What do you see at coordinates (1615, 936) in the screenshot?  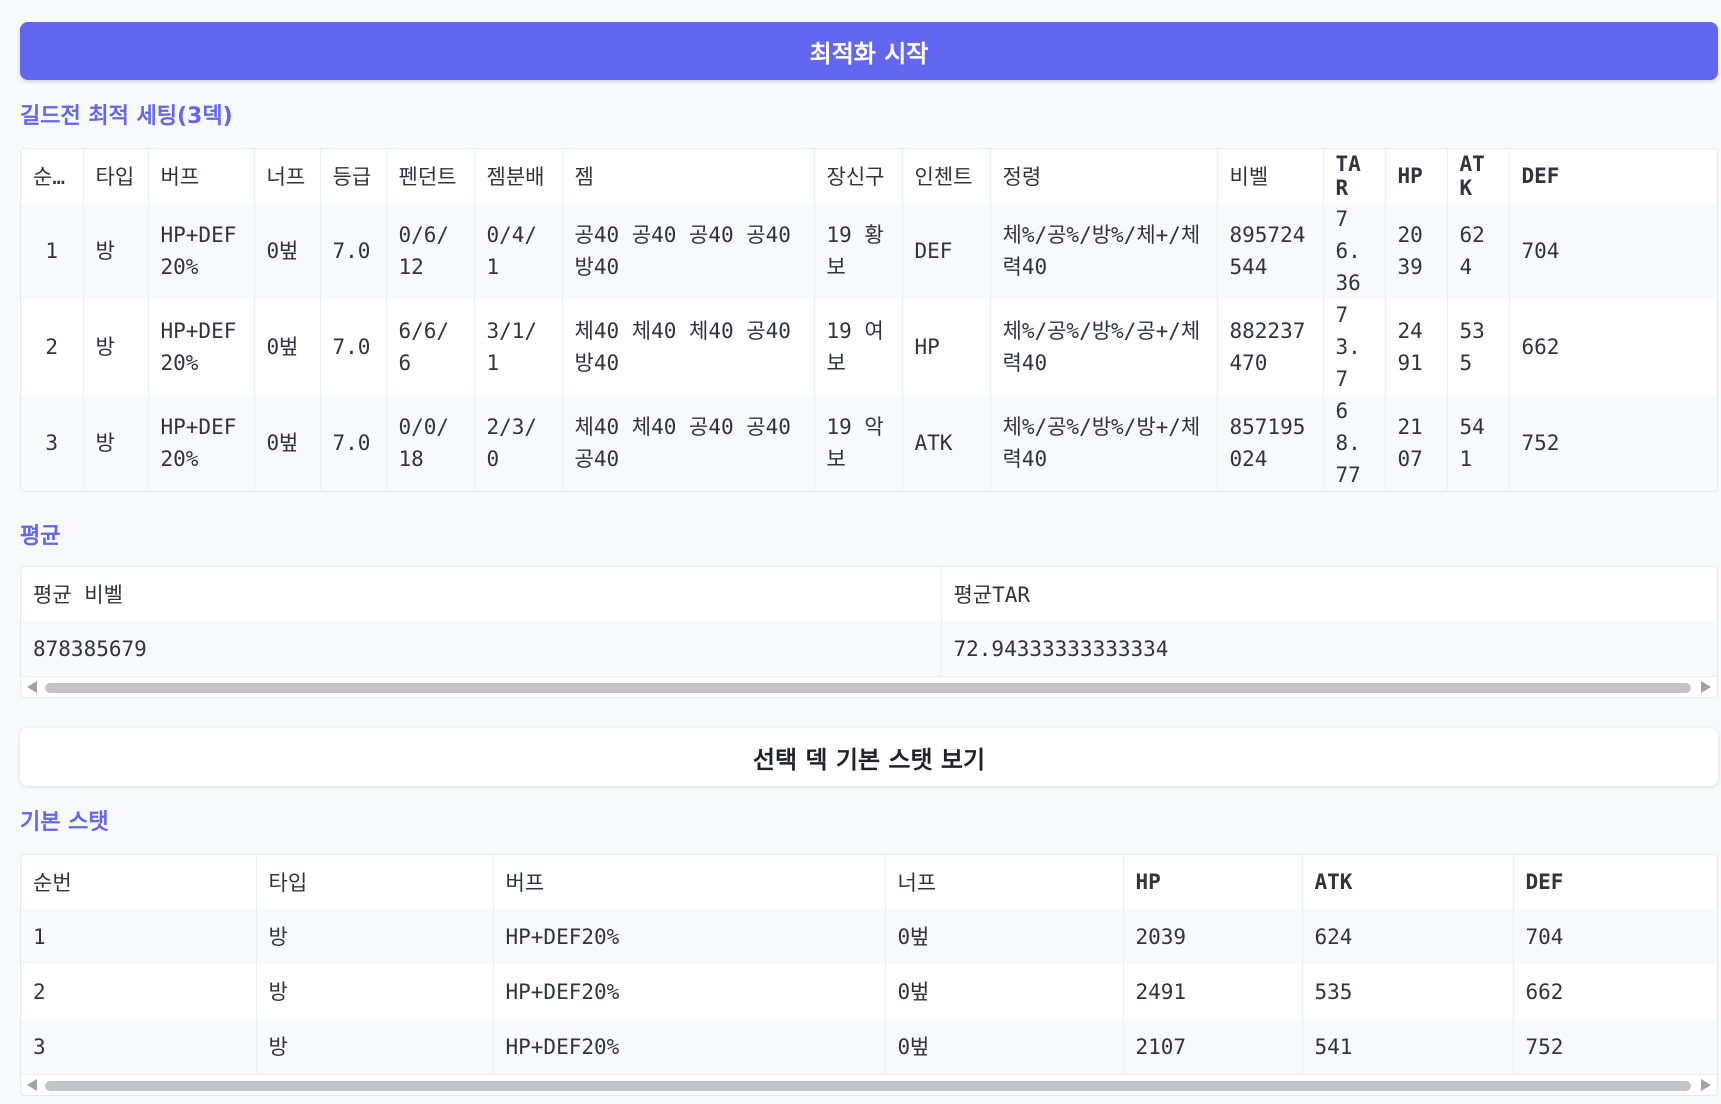 I see `cell-def: 704` at bounding box center [1615, 936].